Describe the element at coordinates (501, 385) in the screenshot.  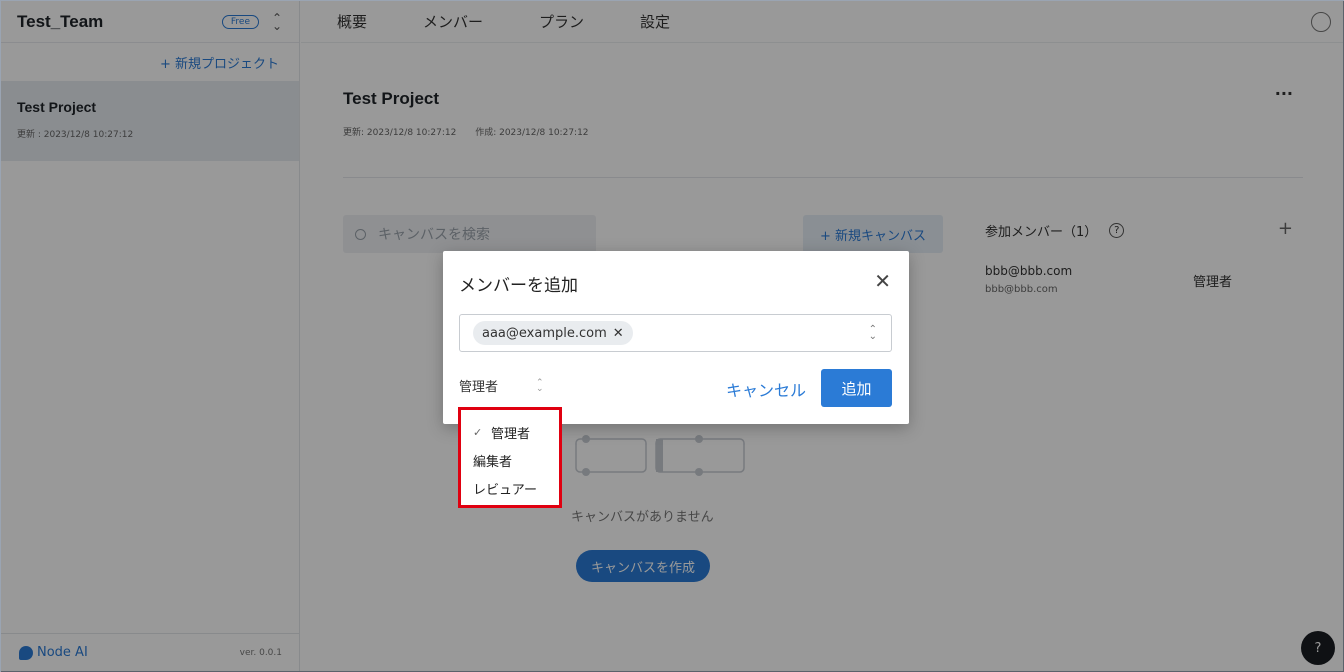
I see `role-select: 管理者 ⌃ ⌄` at that location.